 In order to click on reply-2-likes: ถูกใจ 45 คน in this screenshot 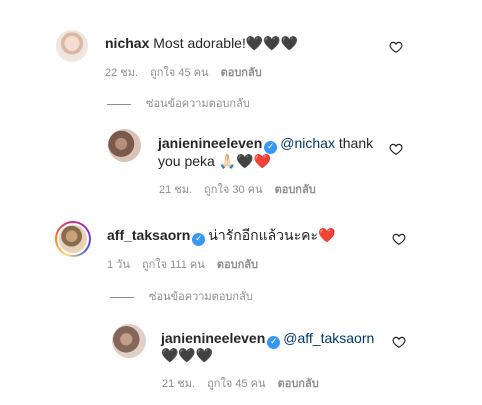, I will do `click(236, 384)`.